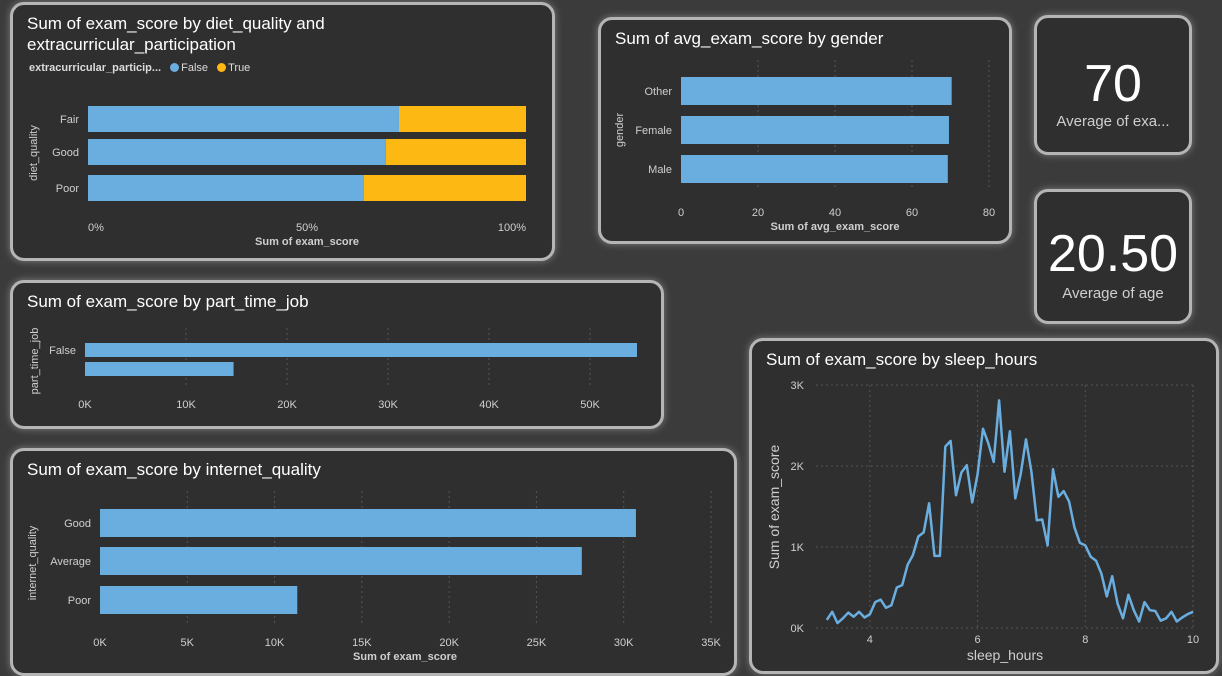 Image resolution: width=1222 pixels, height=676 pixels. What do you see at coordinates (35, 361) in the screenshot?
I see `y-axis-label: part_time_job` at bounding box center [35, 361].